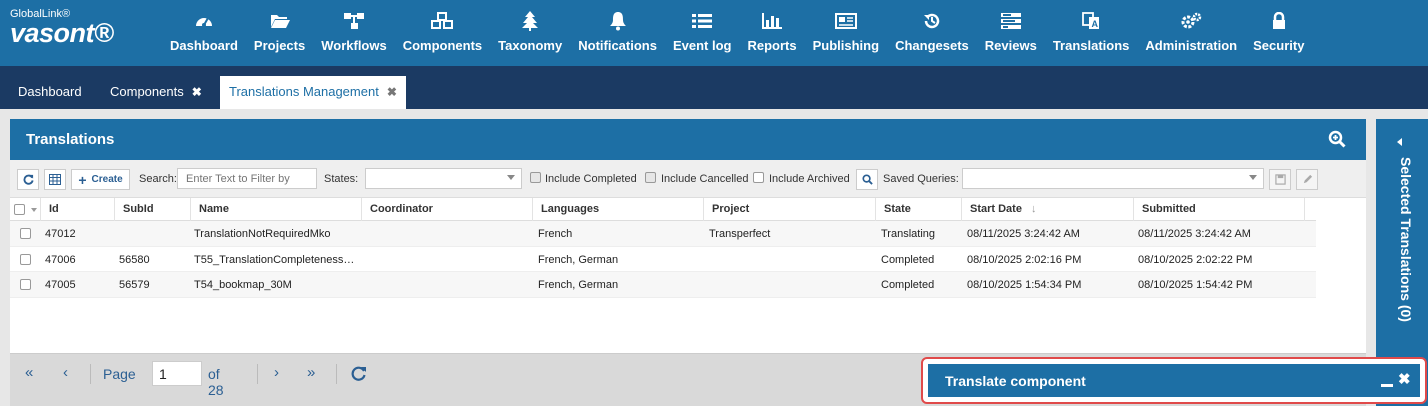 This screenshot has height=406, width=1428. Describe the element at coordinates (1091, 21) in the screenshot. I see `translate-icon: A` at that location.